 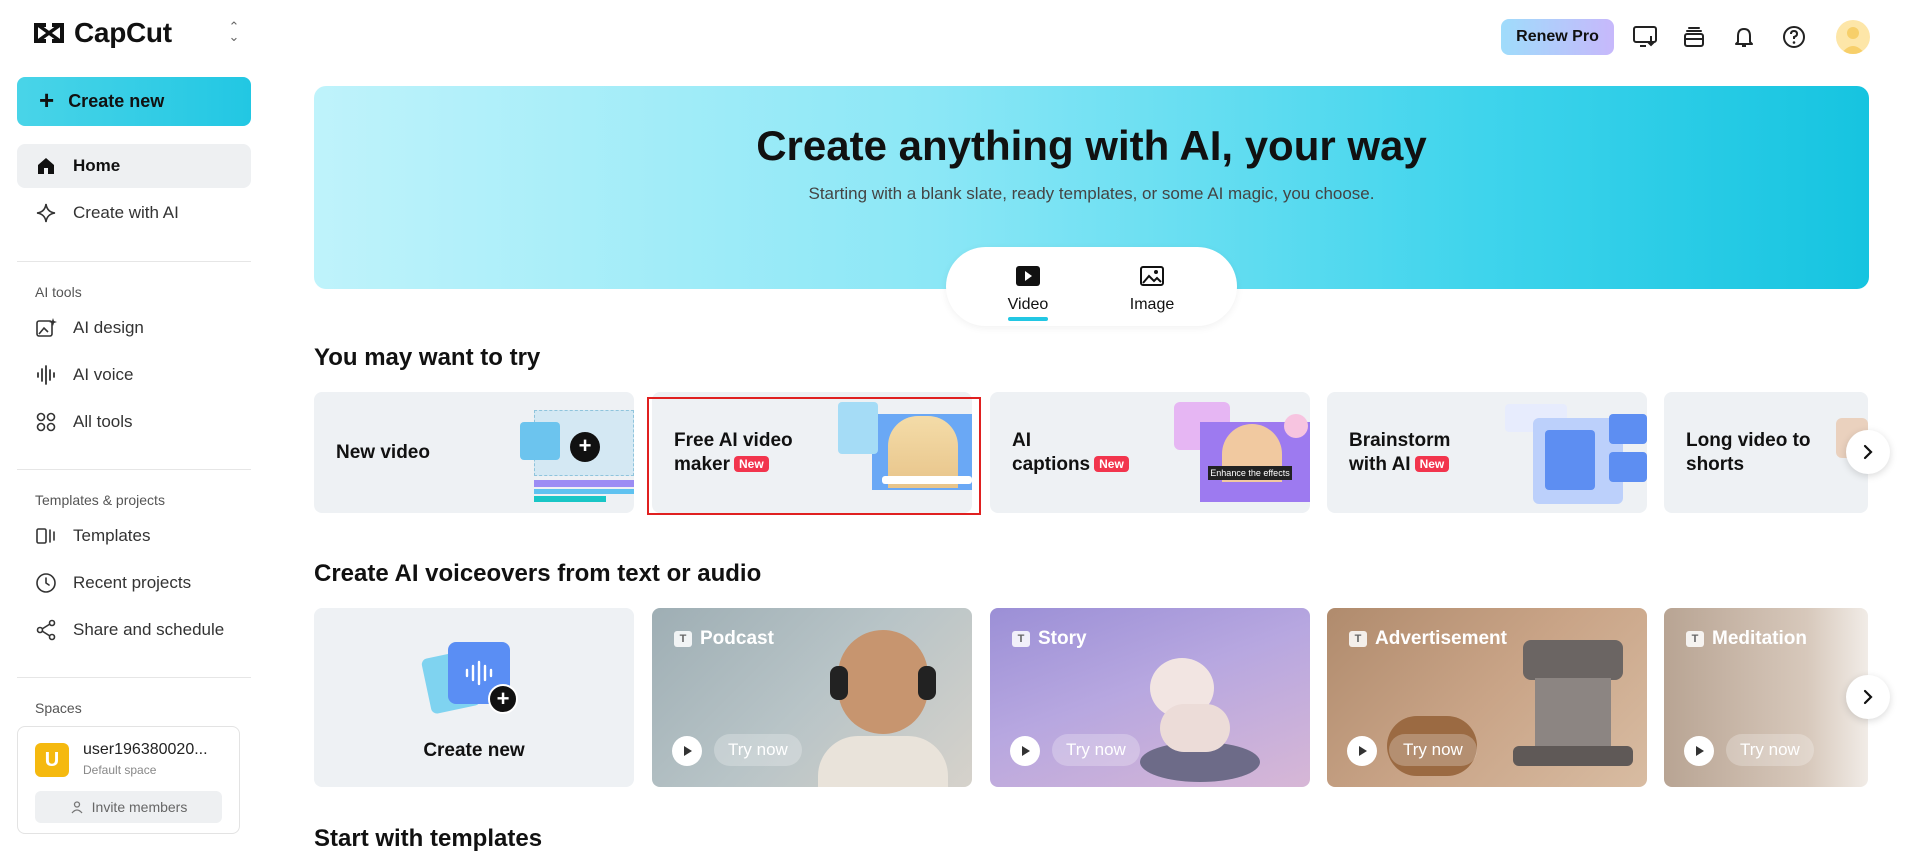 I want to click on sidebar-item-label: AI design, so click(x=108, y=327).